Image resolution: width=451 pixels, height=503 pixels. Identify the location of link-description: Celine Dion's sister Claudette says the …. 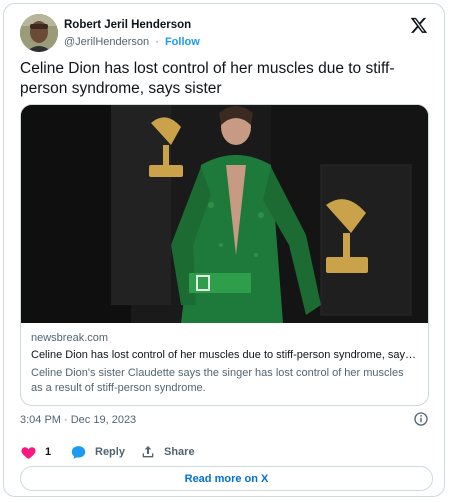
(217, 380).